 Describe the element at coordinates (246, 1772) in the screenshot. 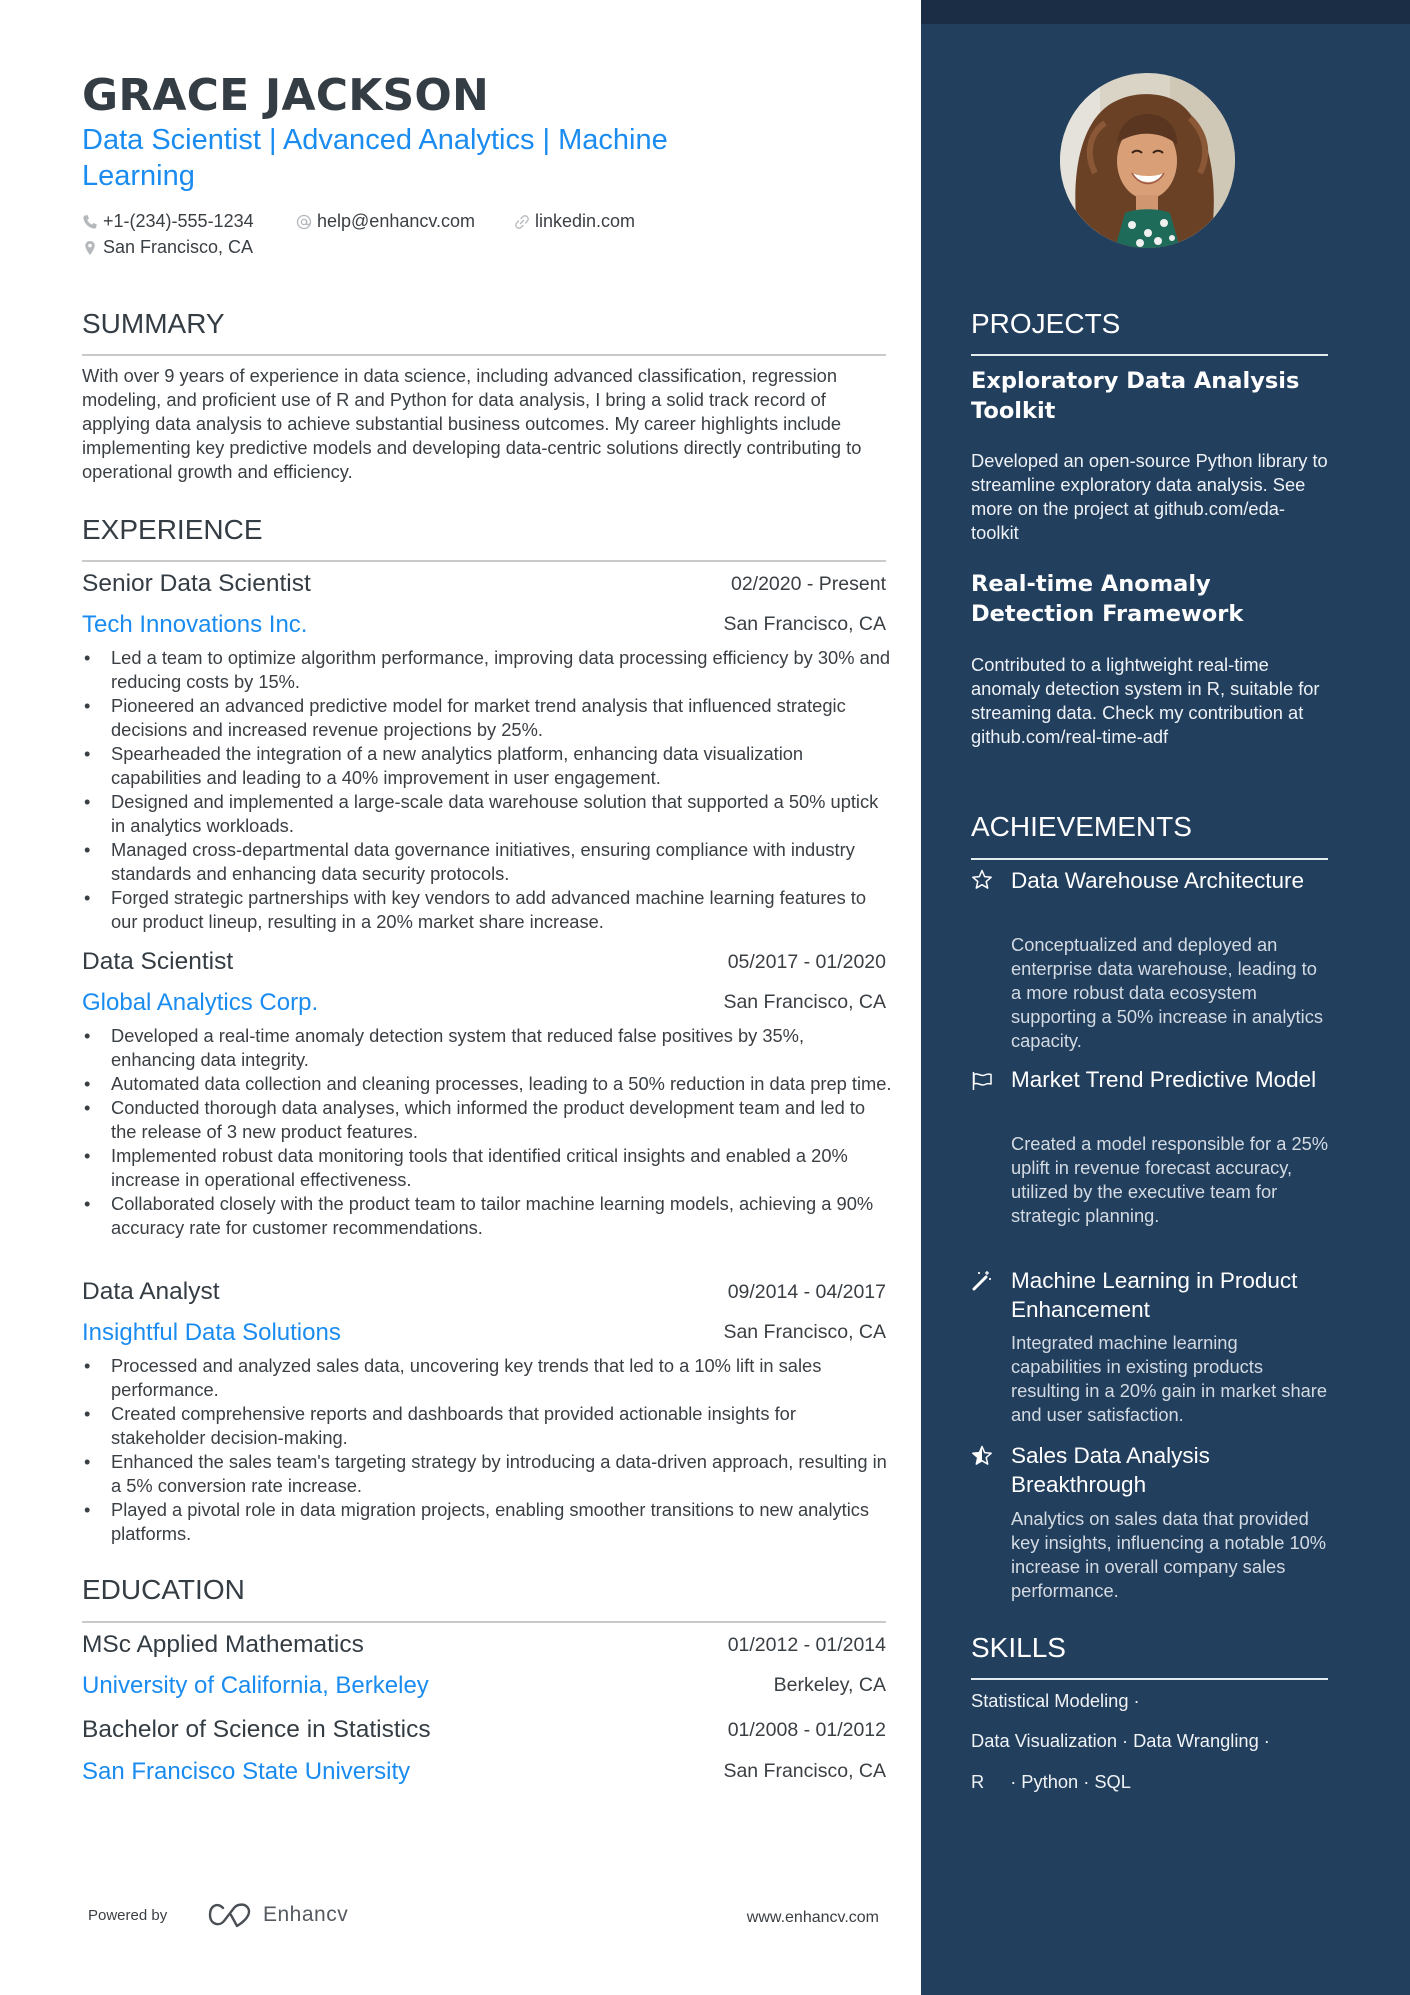

I see `education-school: San Francisco State University` at that location.